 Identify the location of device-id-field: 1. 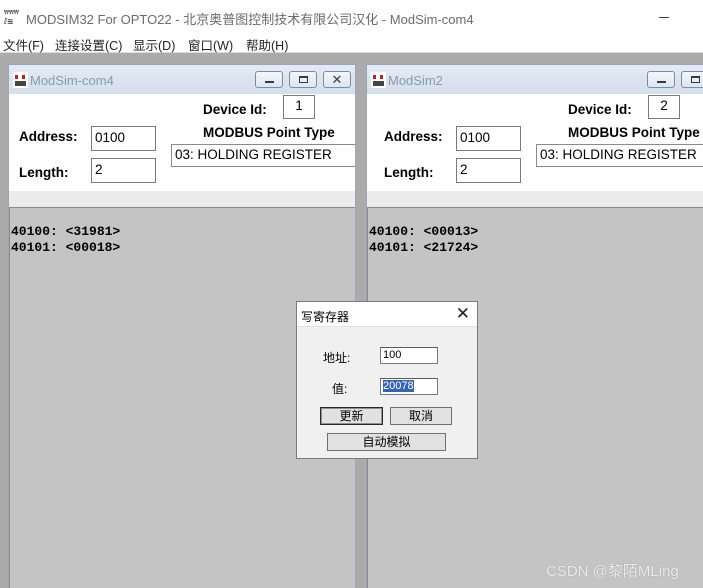
(299, 107).